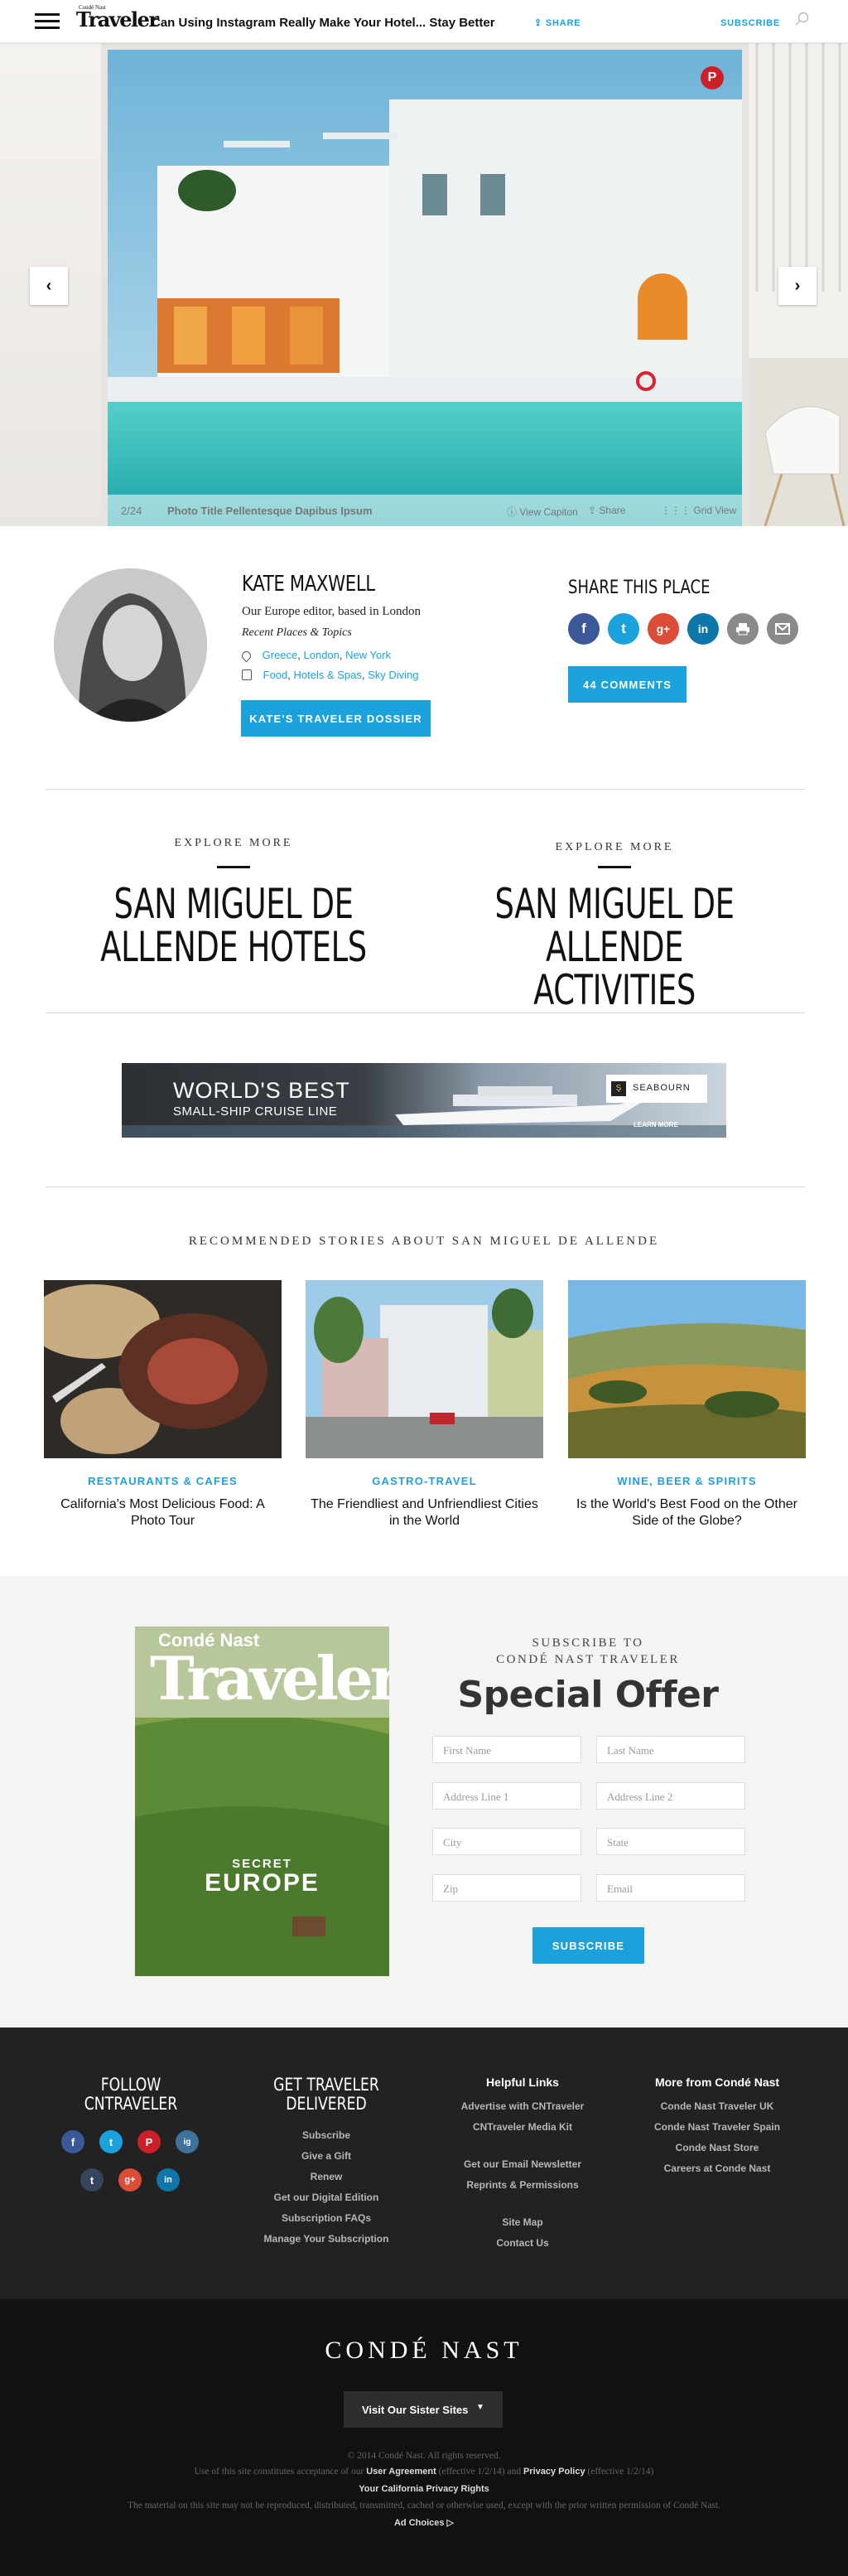 This screenshot has height=2576, width=848. Describe the element at coordinates (588, 1659) in the screenshot. I see `subscribe-kicker: CONDÉ NAST TRAVELER` at that location.